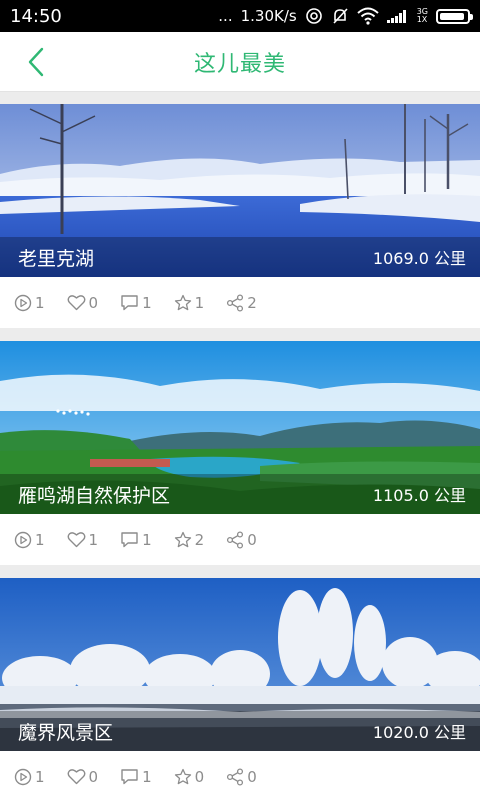  Describe the element at coordinates (240, 257) in the screenshot. I see `photo-caption: 老里克湖 1069.0 公里` at that location.